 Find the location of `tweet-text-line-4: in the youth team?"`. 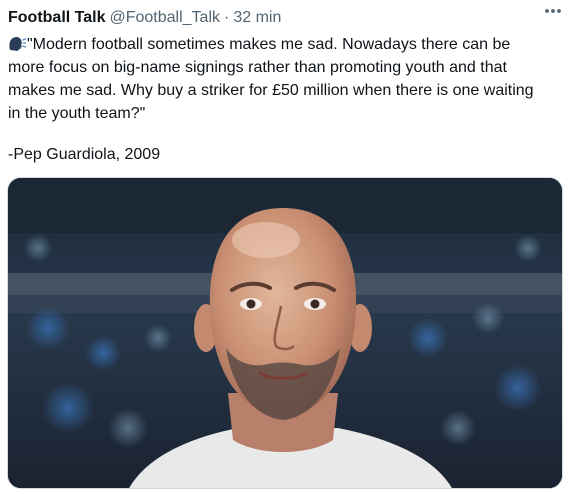

tweet-text-line-4: in the youth team?" is located at coordinates (77, 113).